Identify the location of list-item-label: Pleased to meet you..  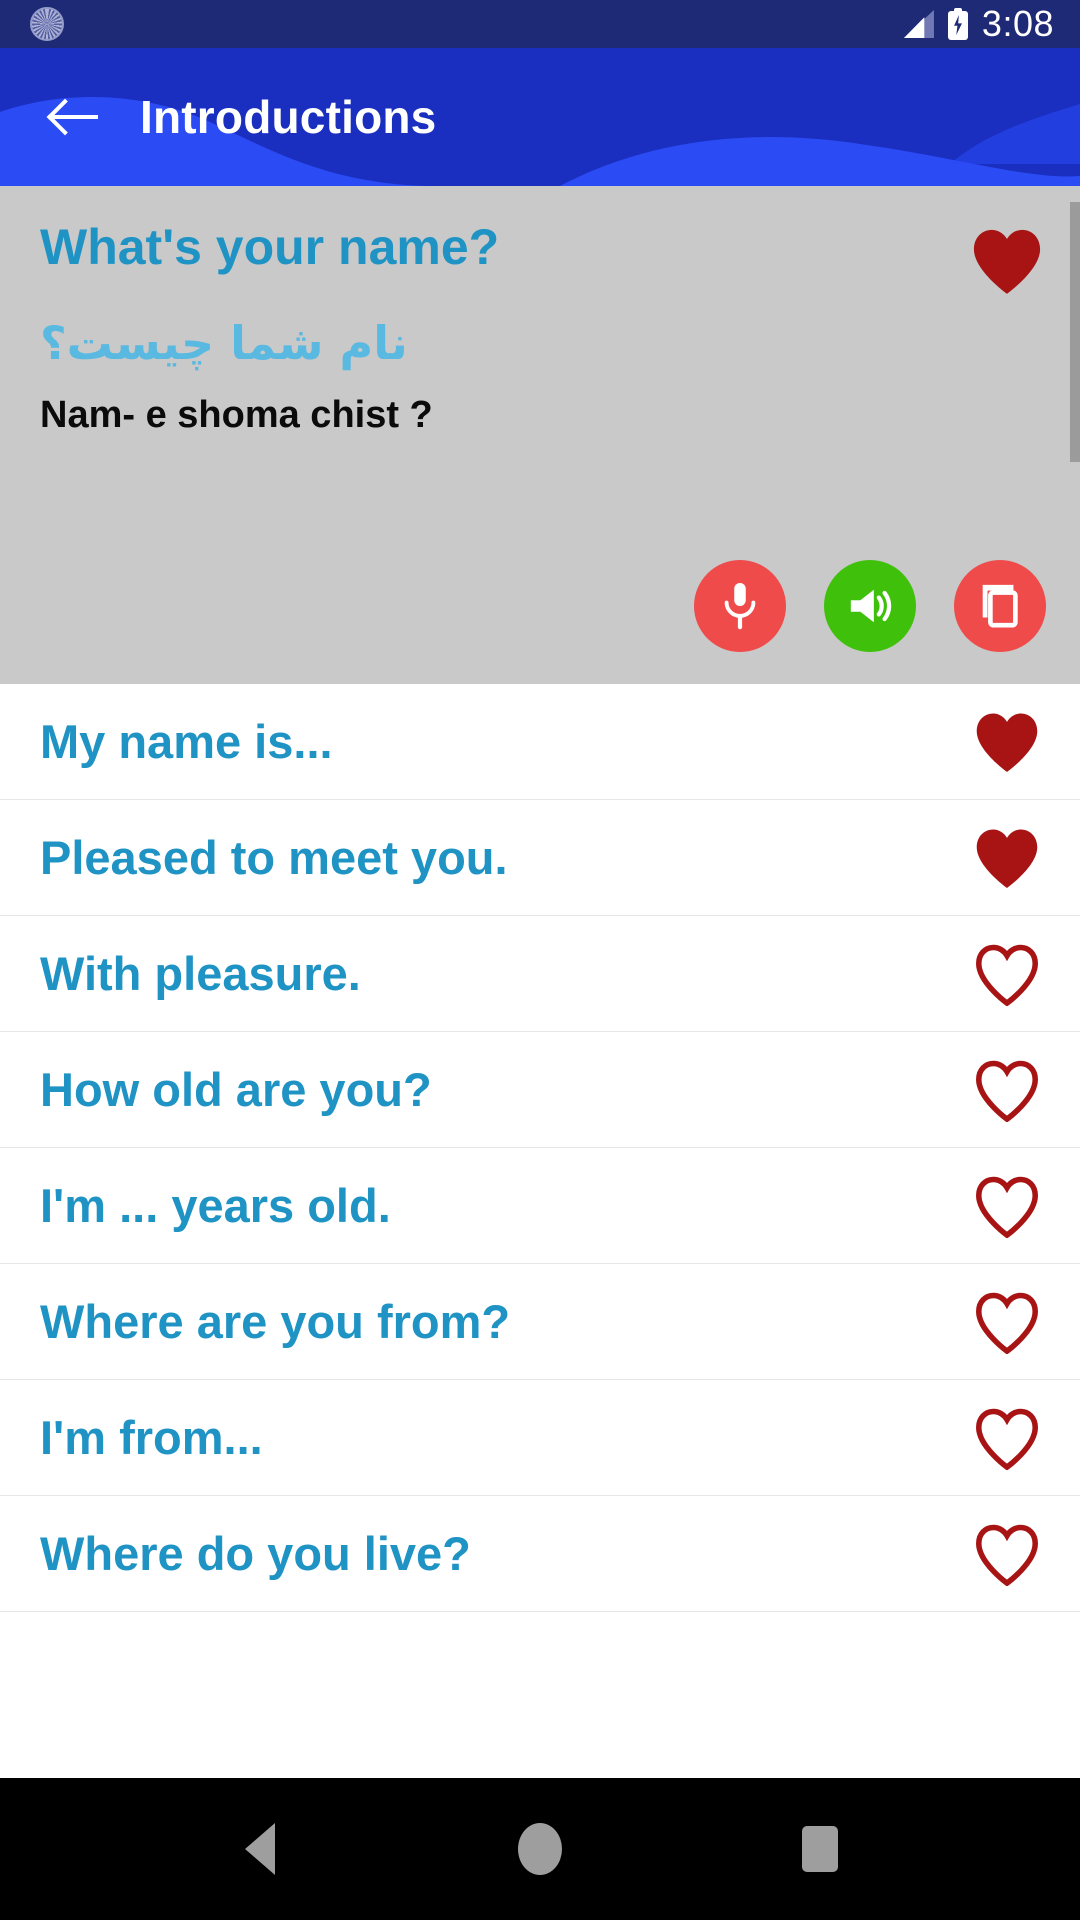
(274, 857).